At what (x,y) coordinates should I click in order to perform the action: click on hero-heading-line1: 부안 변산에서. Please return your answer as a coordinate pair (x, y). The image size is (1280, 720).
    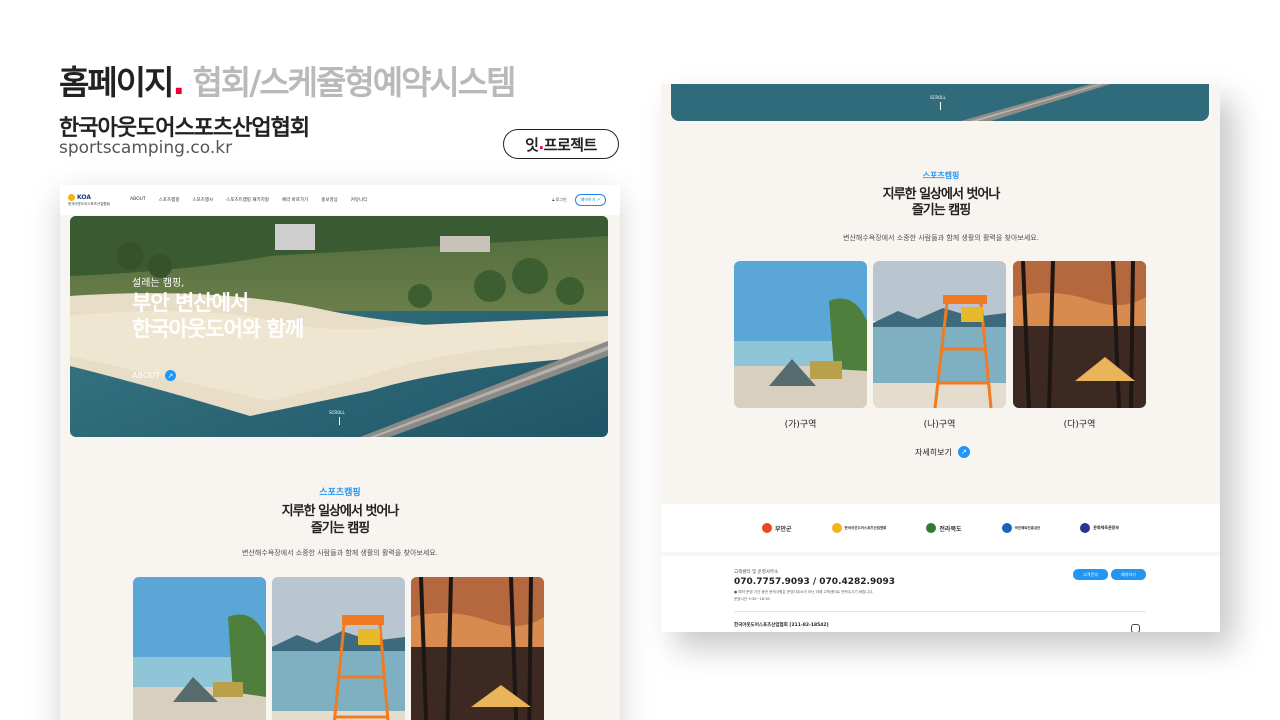
    Looking at the image, I should click on (190, 303).